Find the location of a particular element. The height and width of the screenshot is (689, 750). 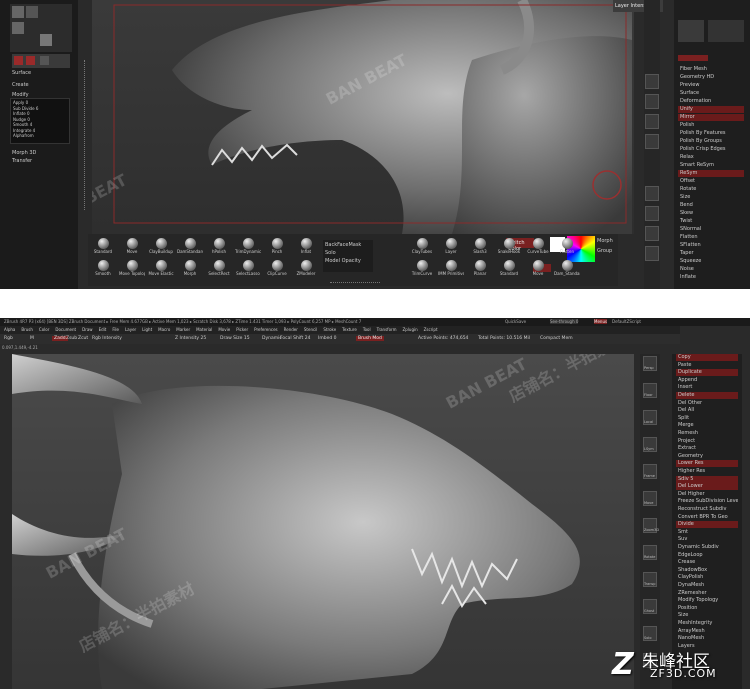

right-item: Noise is located at coordinates (711, 269).